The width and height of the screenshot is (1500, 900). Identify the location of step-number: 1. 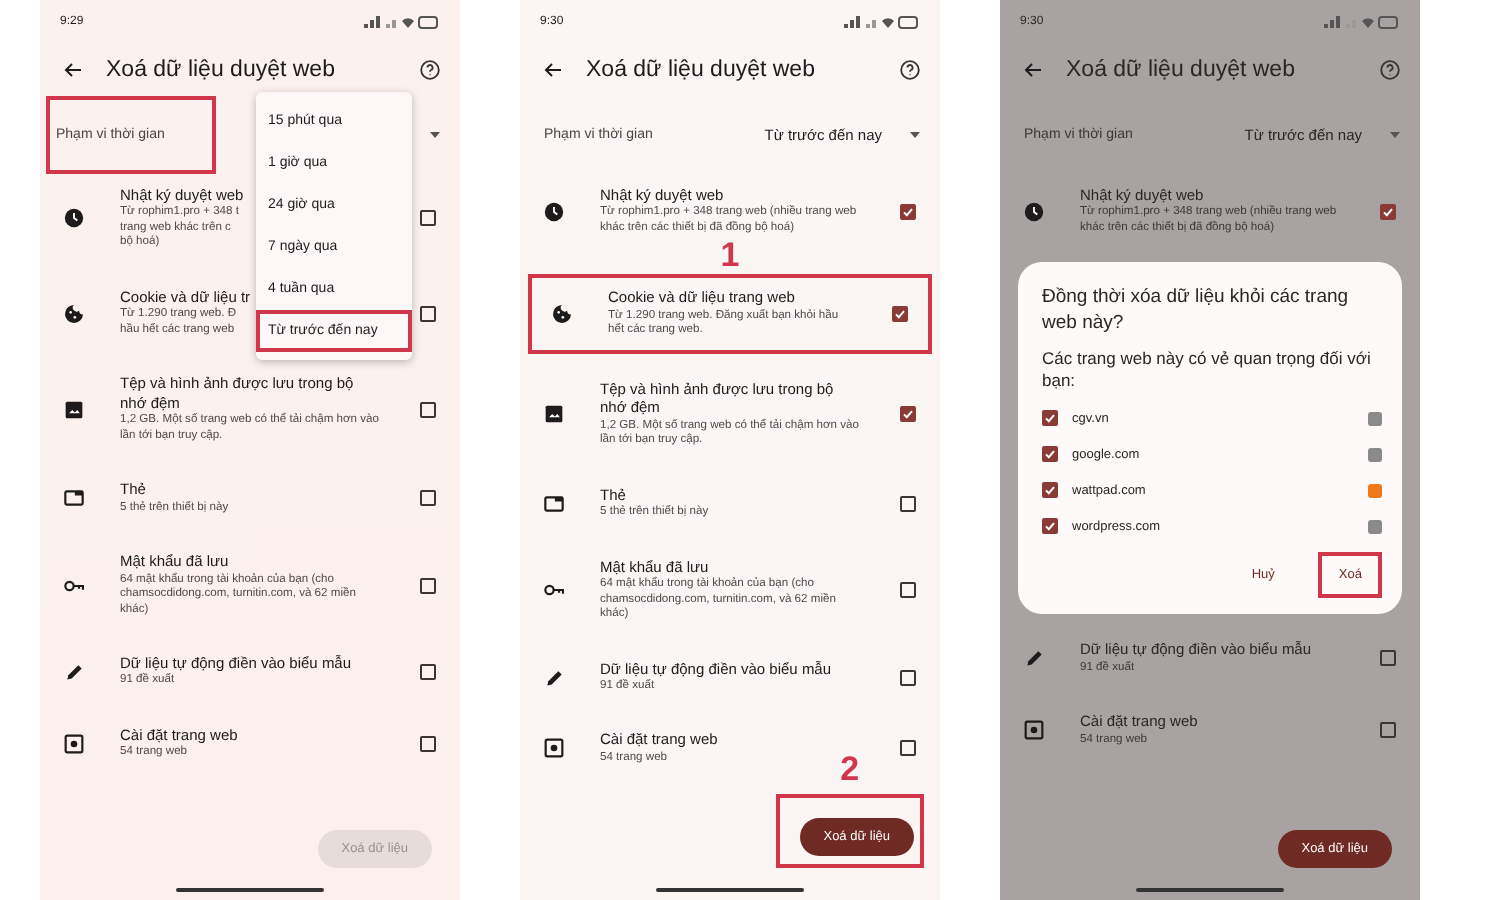
(730, 255).